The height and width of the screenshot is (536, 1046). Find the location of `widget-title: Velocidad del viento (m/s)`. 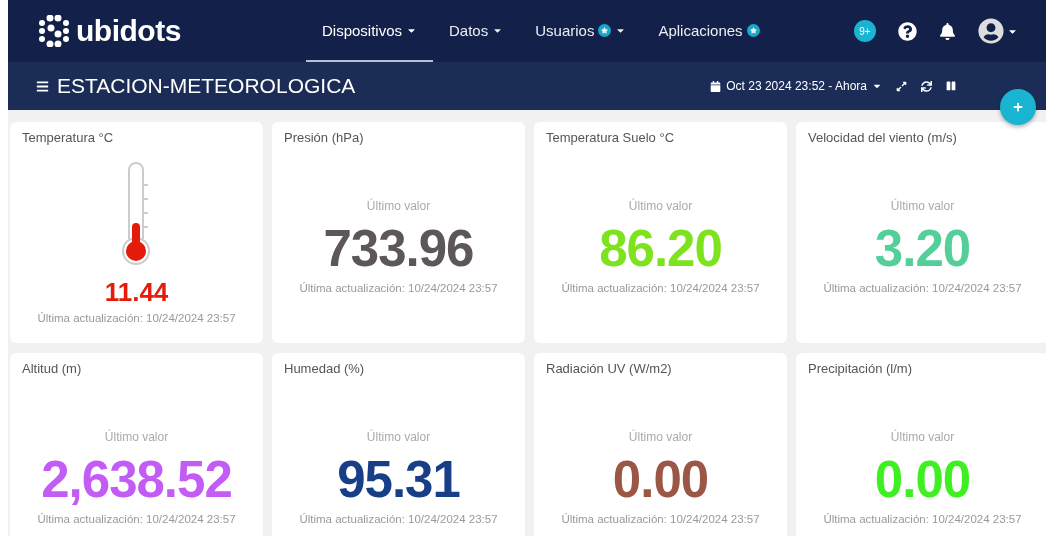

widget-title: Velocidad del viento (m/s) is located at coordinates (882, 137).